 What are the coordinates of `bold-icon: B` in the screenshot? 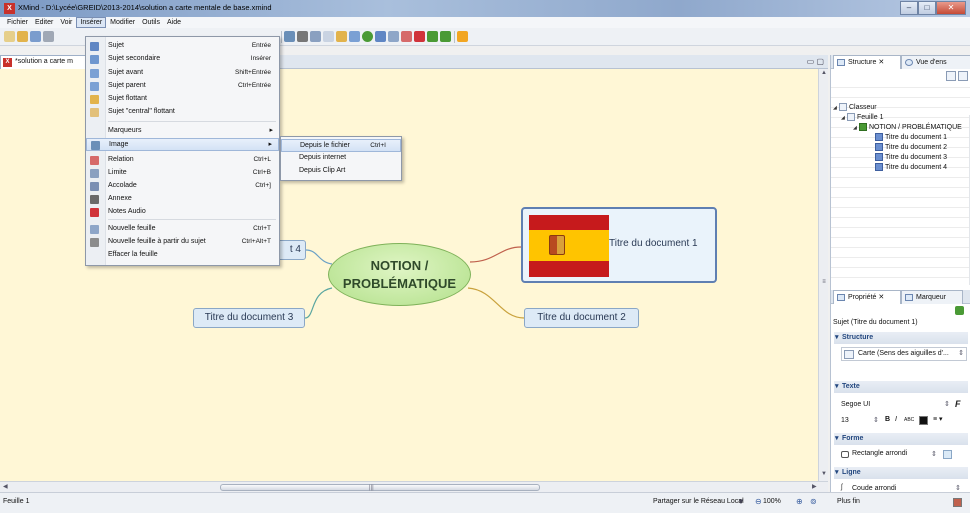 It's located at (887, 419).